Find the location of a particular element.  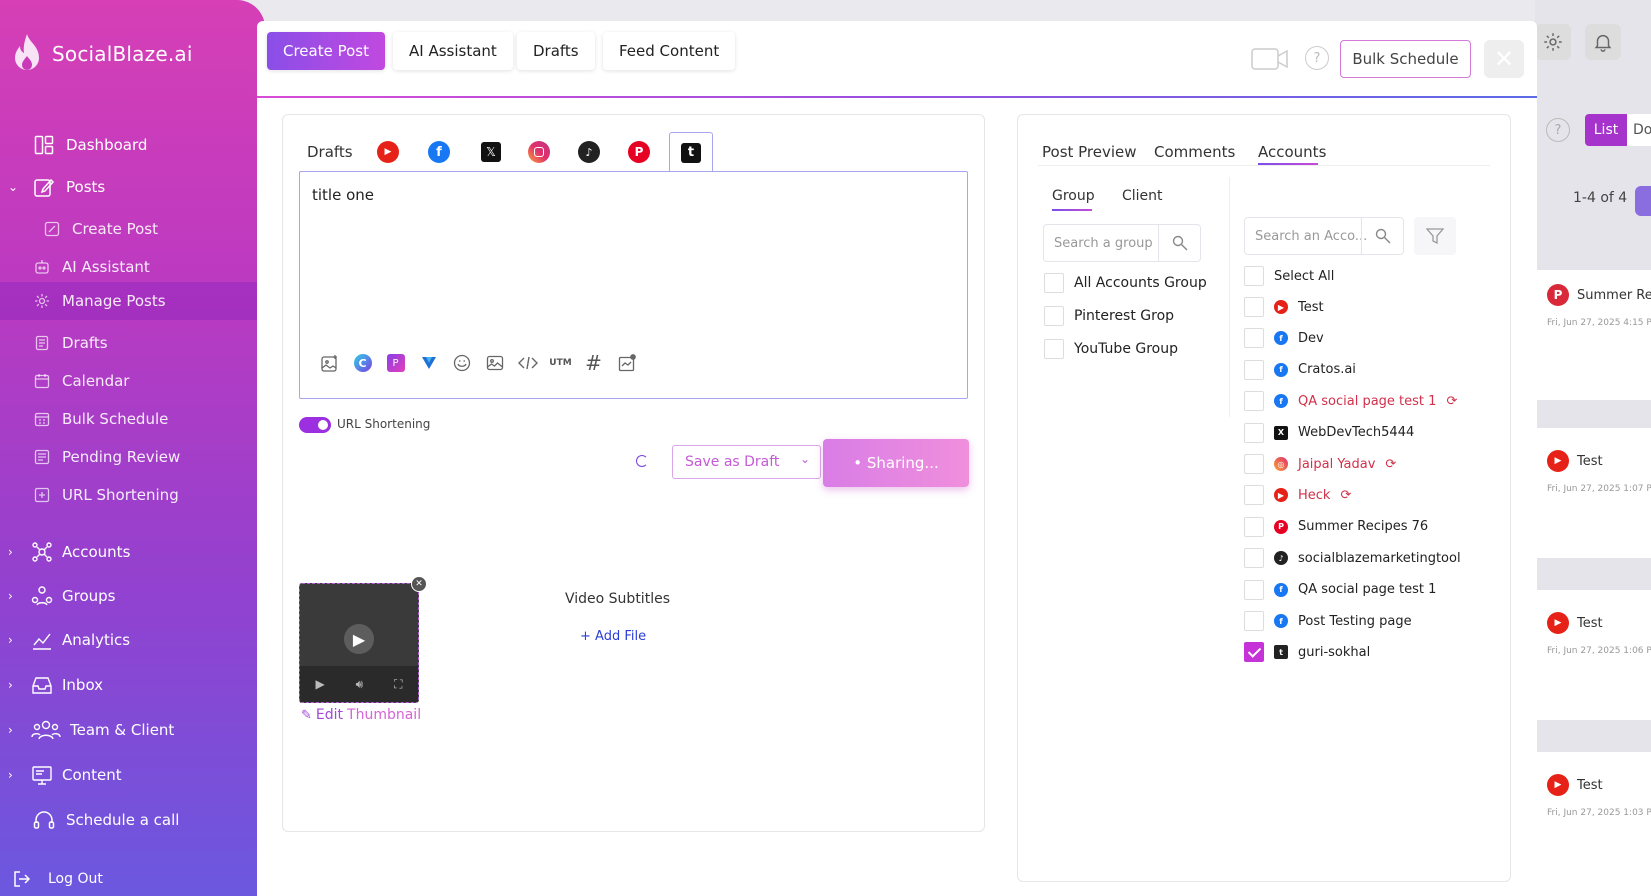

tab-tumblr: t is located at coordinates (691, 152).